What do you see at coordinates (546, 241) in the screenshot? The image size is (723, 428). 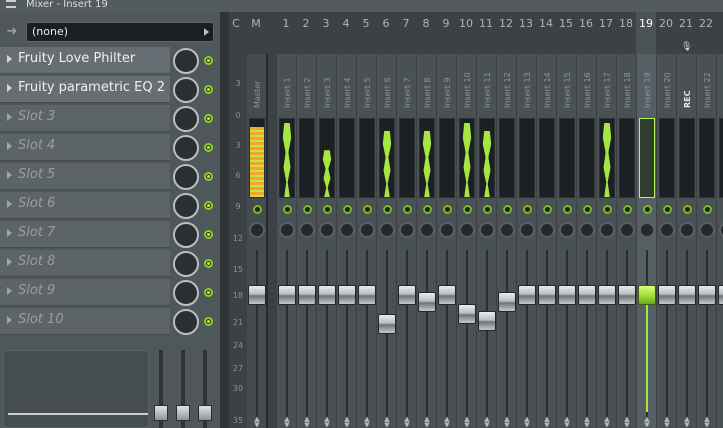 I see `insert-channel: Insert 14 ▲ ▼` at bounding box center [546, 241].